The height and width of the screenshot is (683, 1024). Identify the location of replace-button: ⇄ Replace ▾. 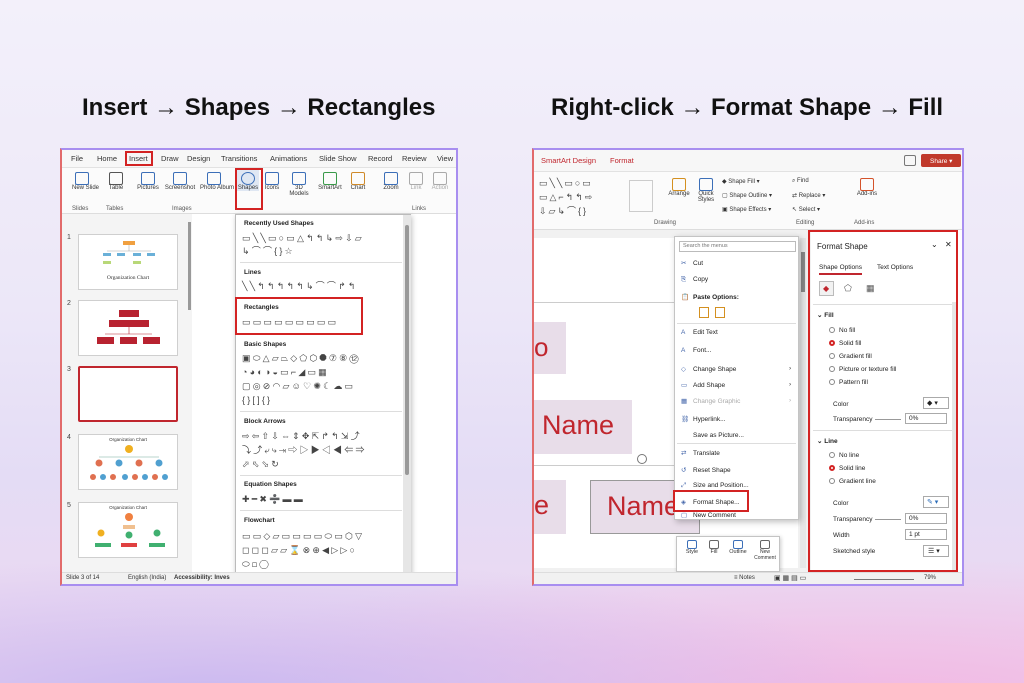
(808, 195).